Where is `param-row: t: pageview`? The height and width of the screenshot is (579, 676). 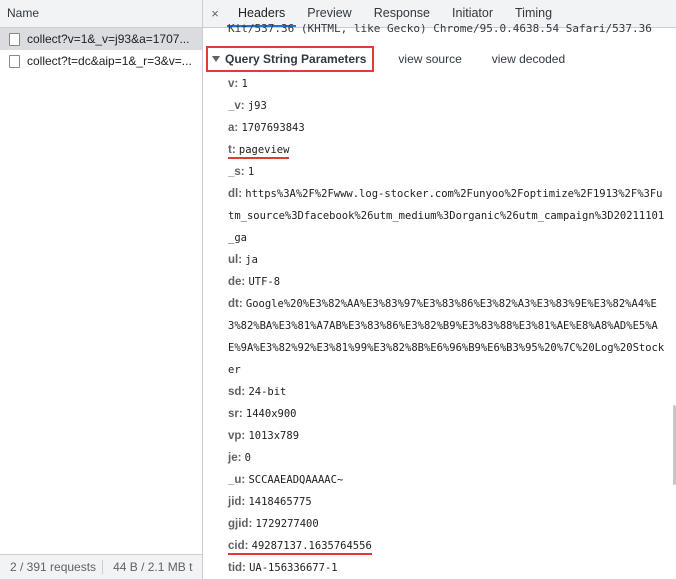 param-row: t: pageview is located at coordinates (448, 150).